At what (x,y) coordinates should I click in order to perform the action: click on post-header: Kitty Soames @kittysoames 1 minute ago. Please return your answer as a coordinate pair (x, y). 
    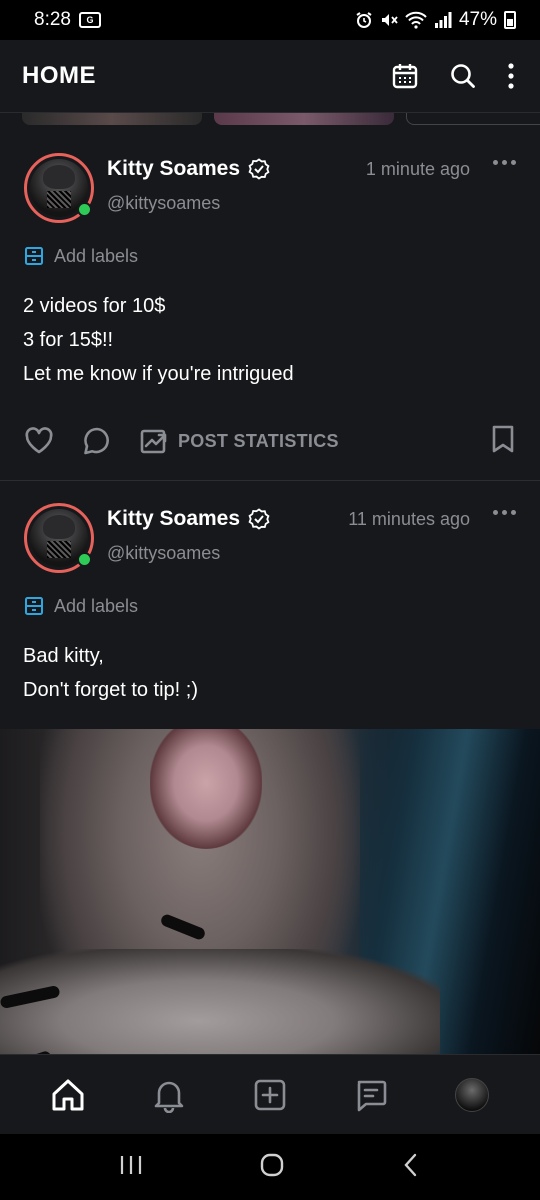
    Looking at the image, I should click on (270, 175).